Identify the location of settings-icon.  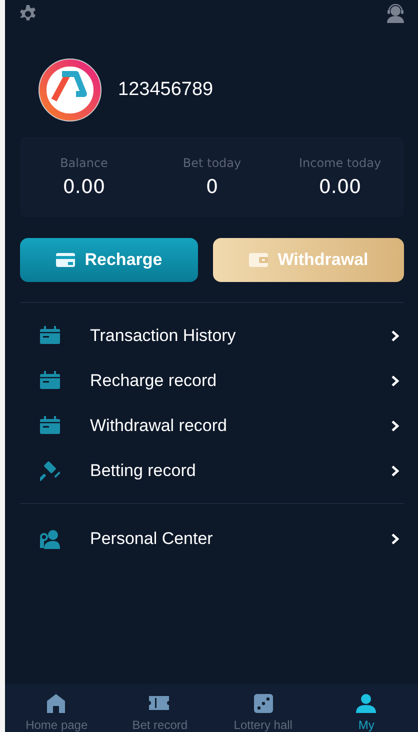
(28, 13).